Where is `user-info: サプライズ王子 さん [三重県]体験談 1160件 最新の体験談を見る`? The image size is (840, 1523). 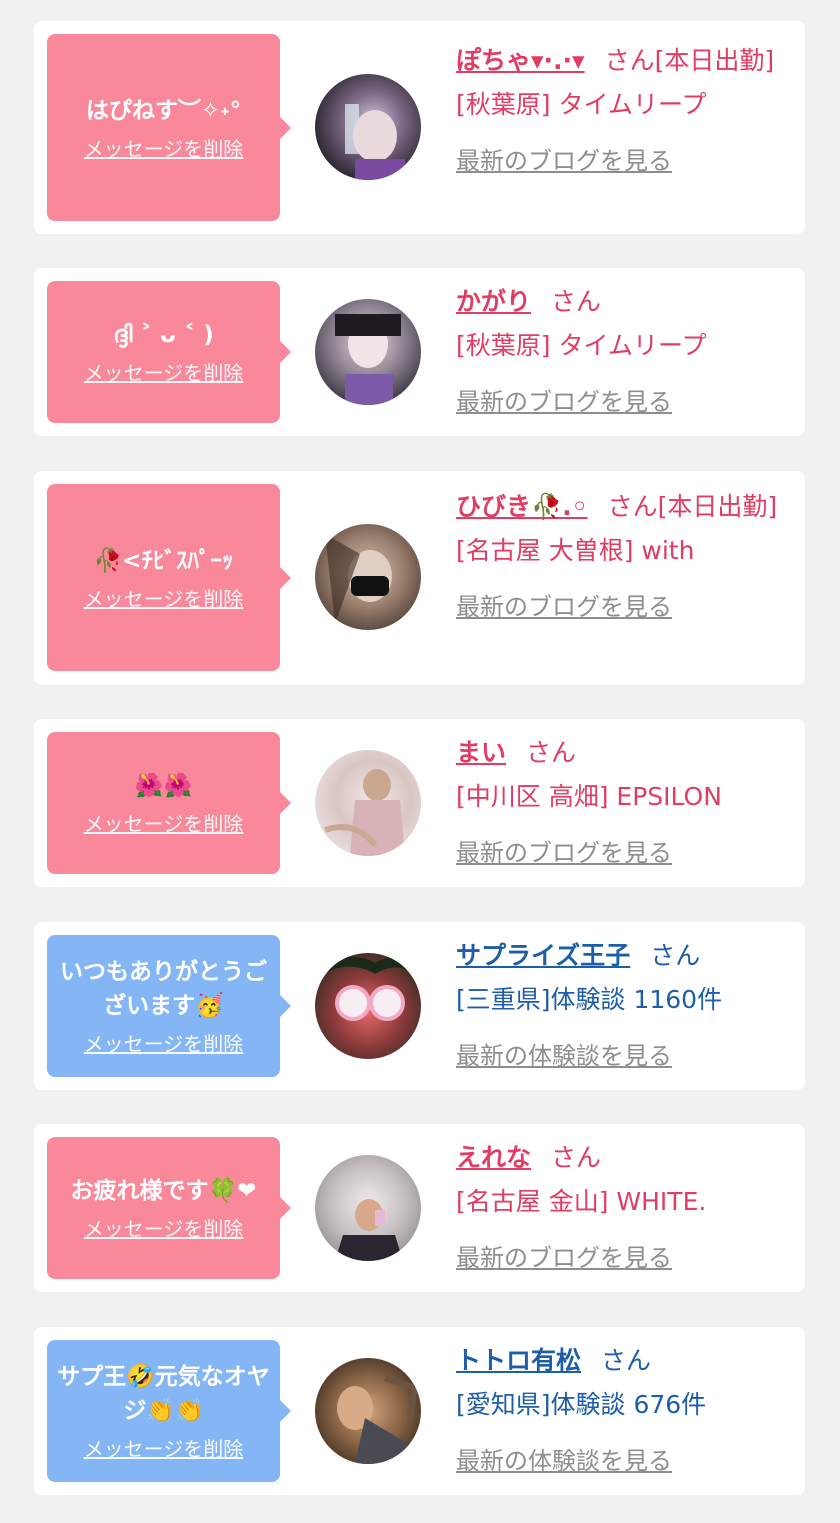
user-info: サプライズ王子 さん [三重県]体験談 1160件 最新の体験談を見る is located at coordinates (623, 1006).